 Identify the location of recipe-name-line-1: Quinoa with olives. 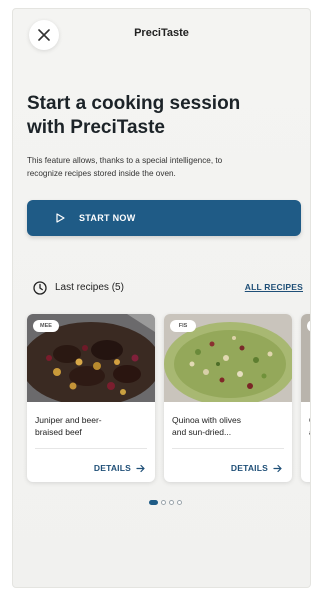
(206, 420).